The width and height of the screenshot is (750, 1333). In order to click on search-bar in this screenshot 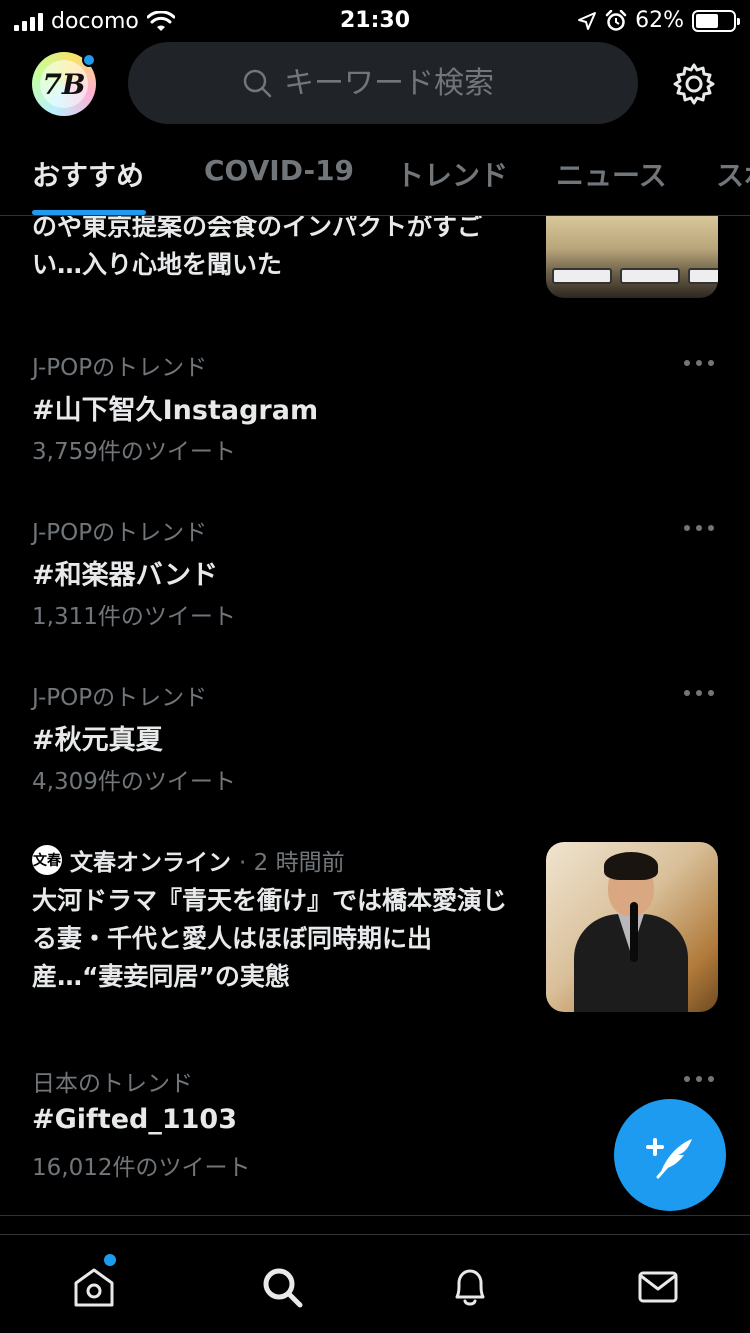, I will do `click(383, 83)`.